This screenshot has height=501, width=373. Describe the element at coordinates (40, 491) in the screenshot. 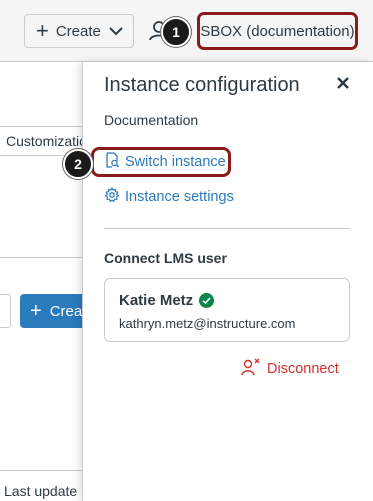

I see `last-updated-header: Last update` at that location.